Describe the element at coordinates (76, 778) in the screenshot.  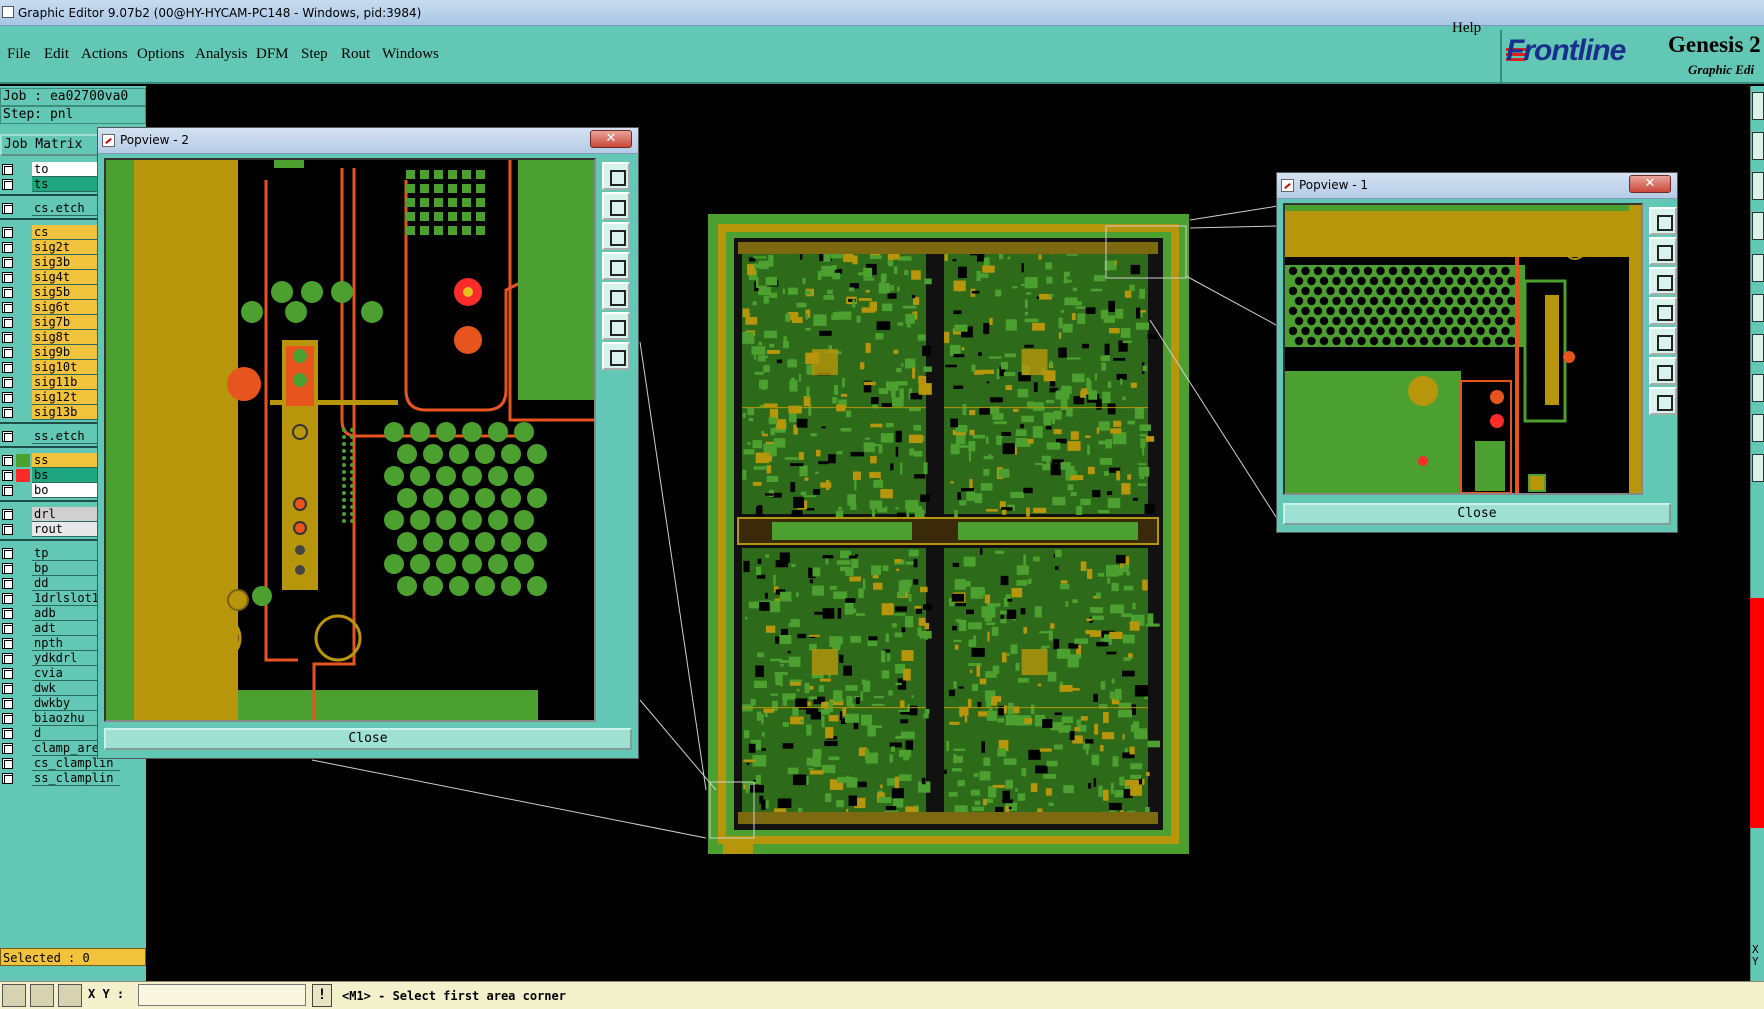
I see `layer-name: ss_clamplin` at that location.